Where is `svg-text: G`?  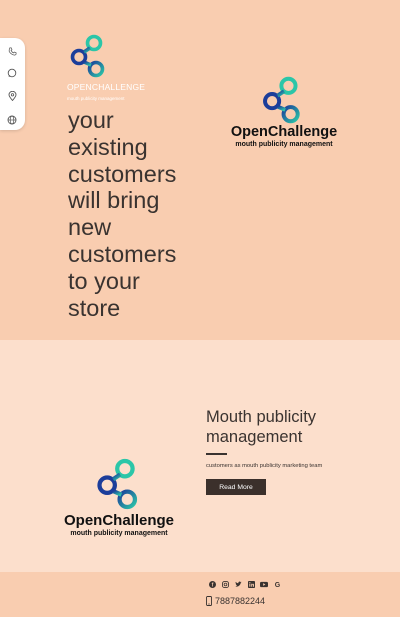
svg-text: G is located at coordinates (277, 585).